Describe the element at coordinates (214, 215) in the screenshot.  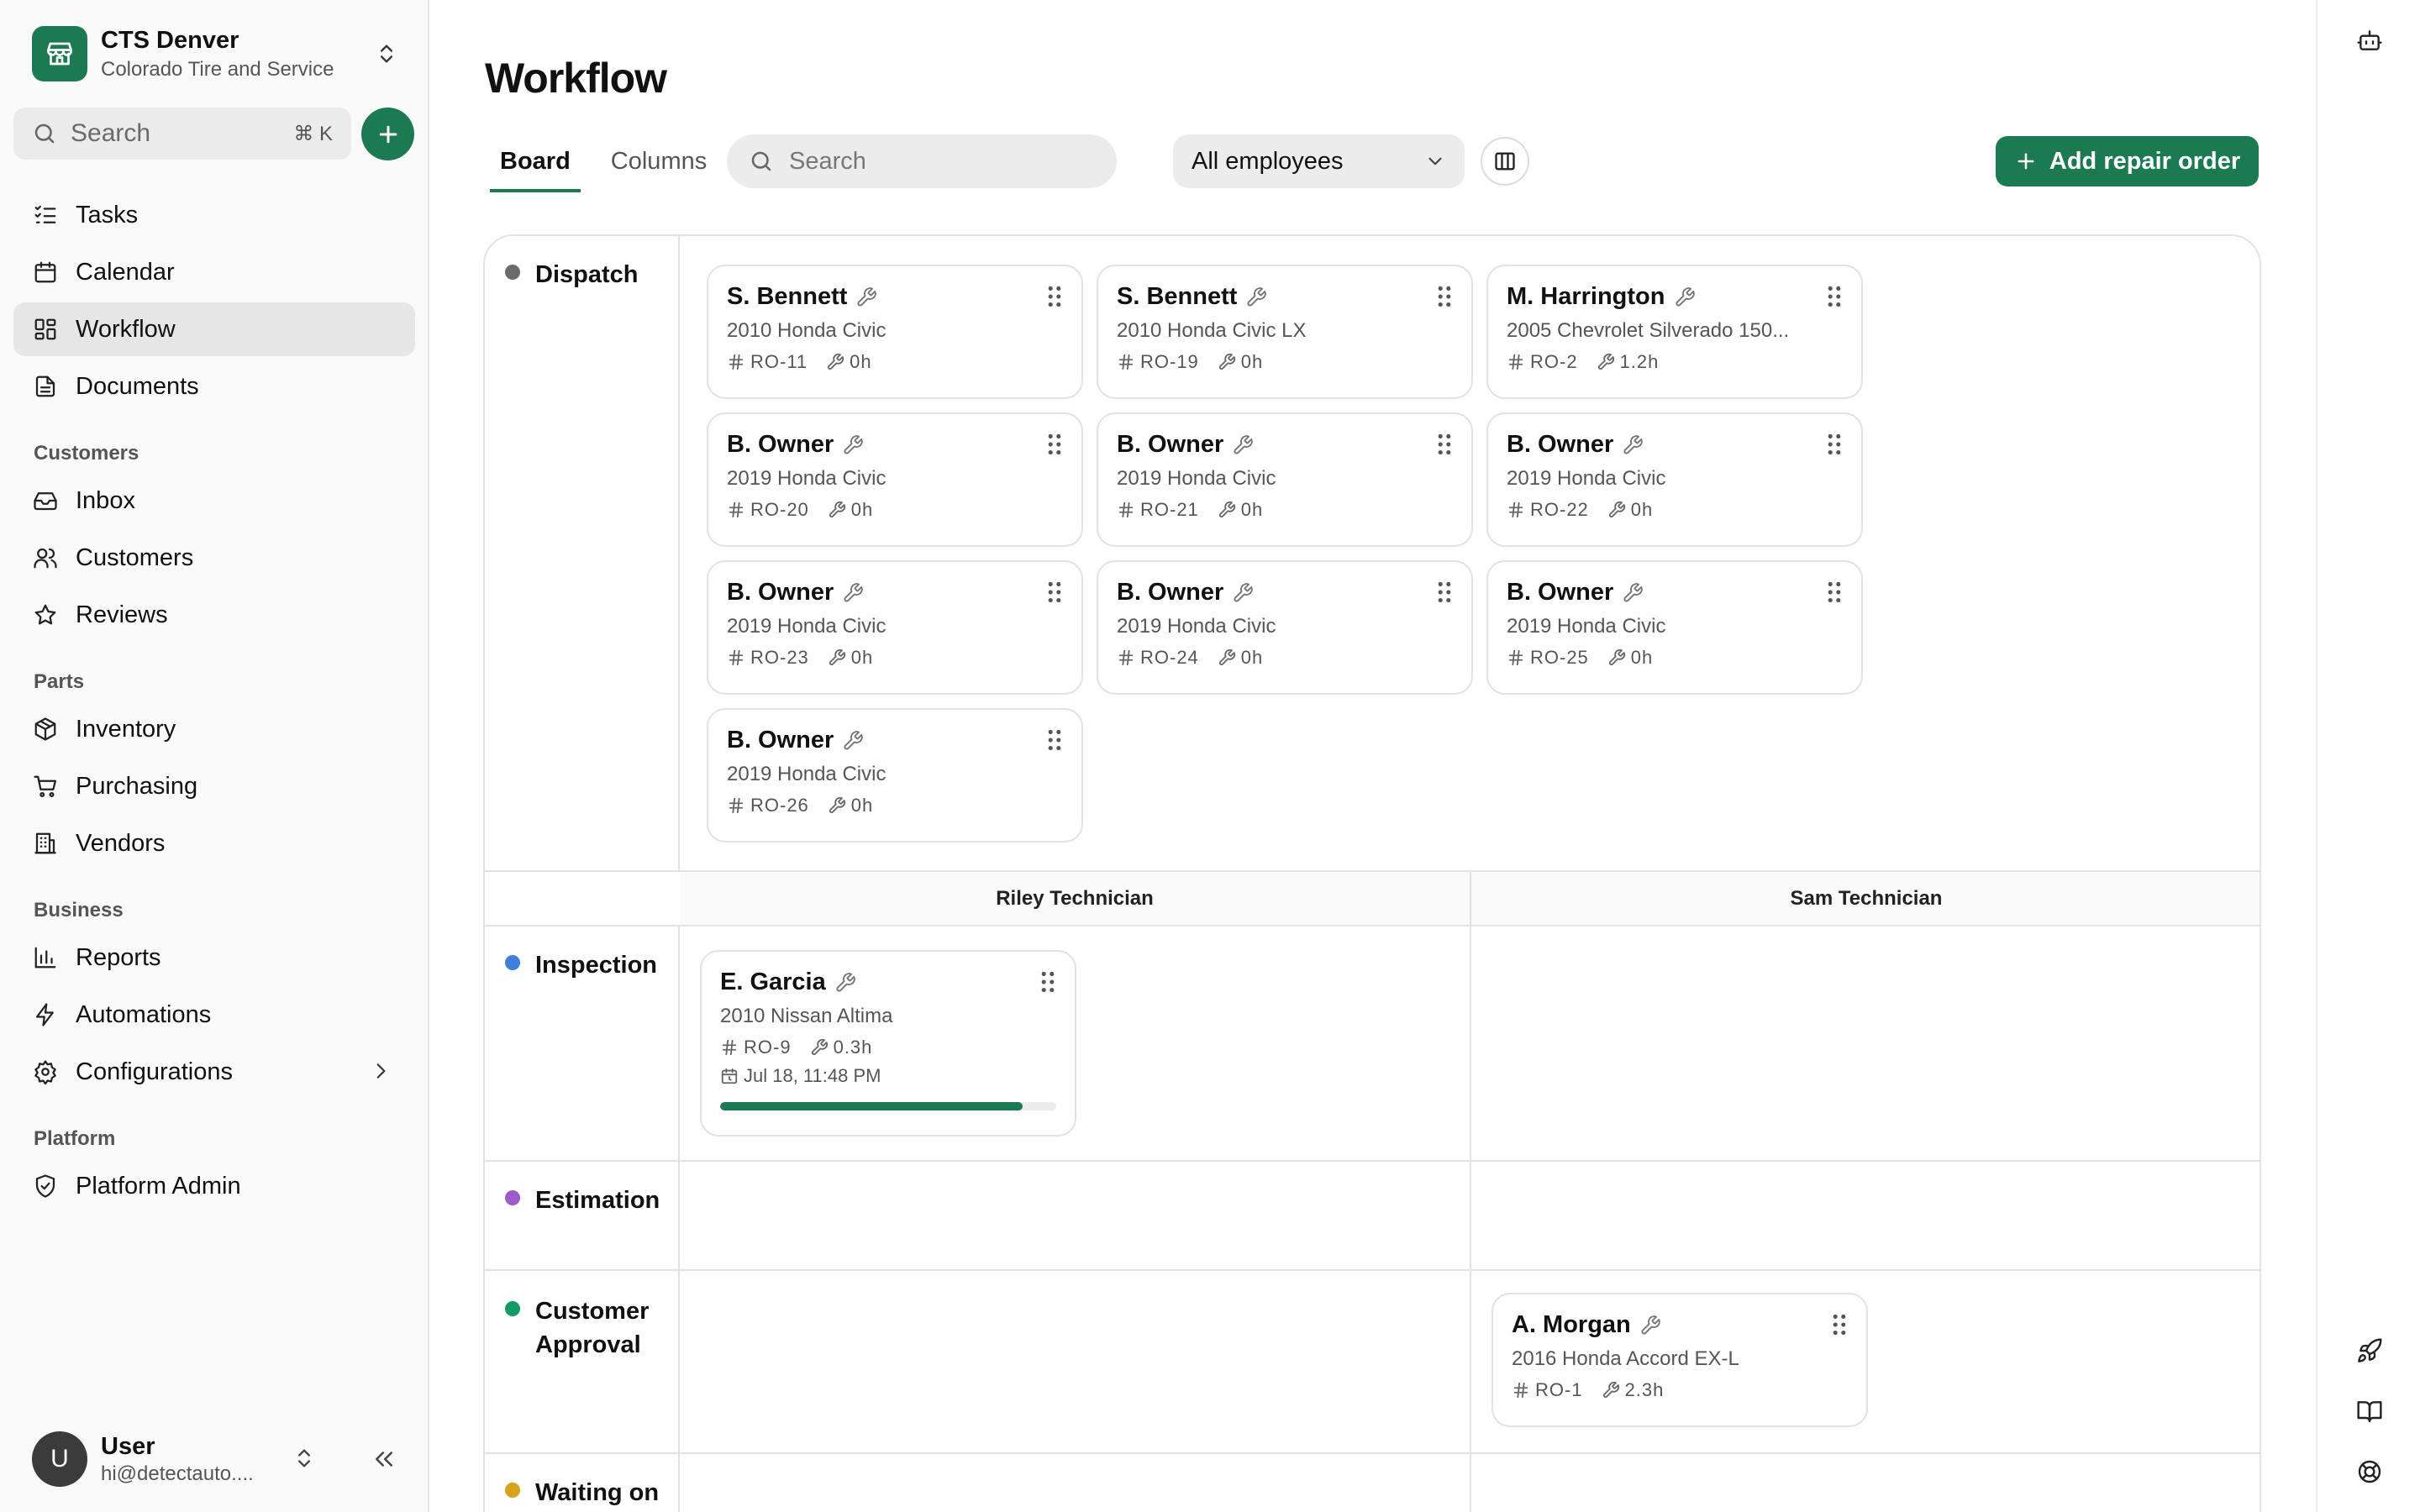
I see `nav-tasks: Tasks` at that location.